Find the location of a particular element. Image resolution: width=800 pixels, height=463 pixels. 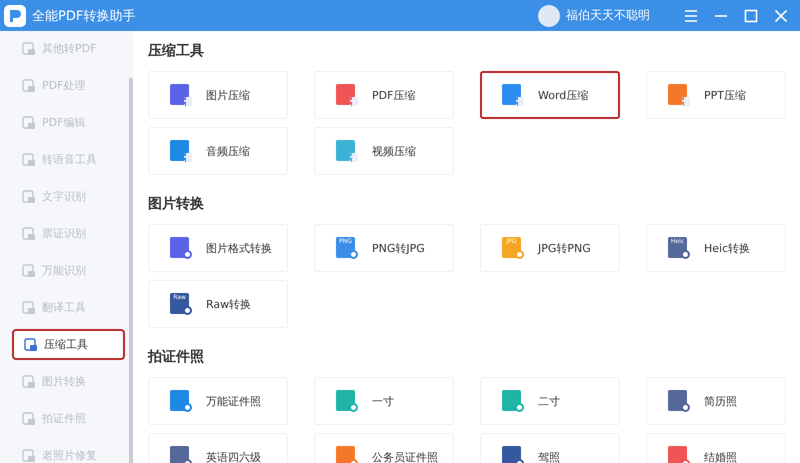

tool-card: 一寸 is located at coordinates (384, 401).